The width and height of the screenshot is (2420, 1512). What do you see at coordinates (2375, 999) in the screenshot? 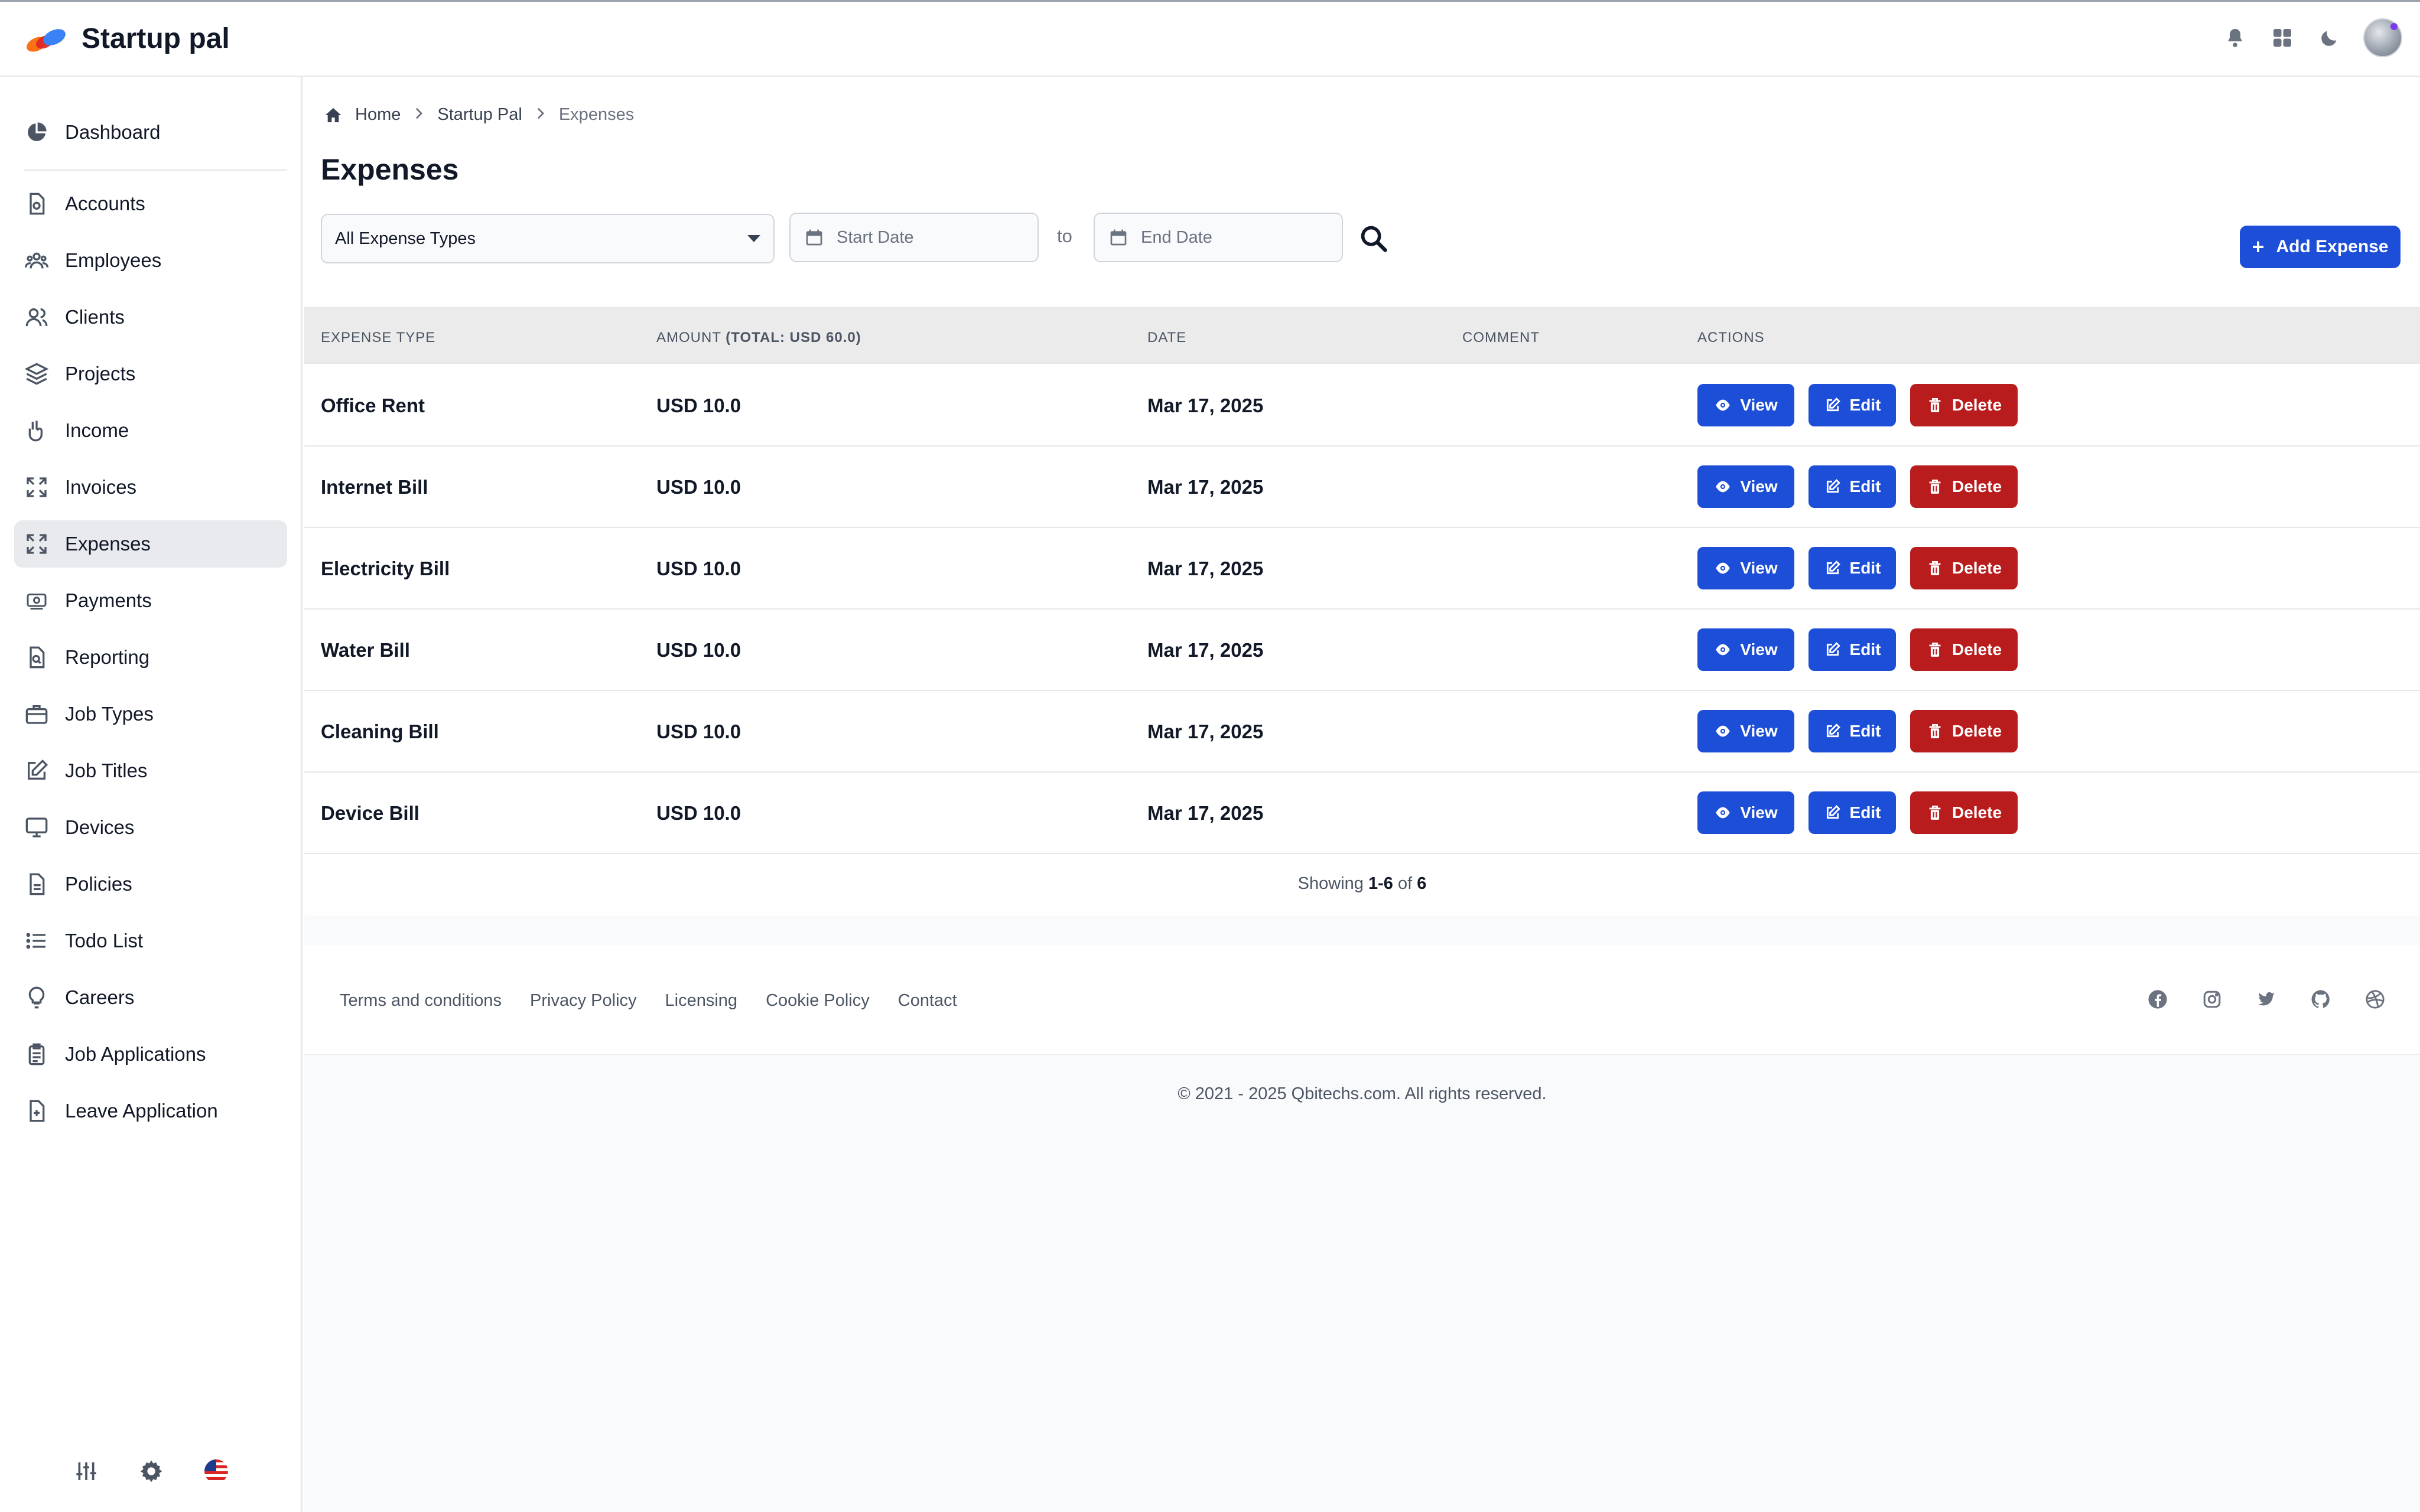
I see `dribbble-icon` at bounding box center [2375, 999].